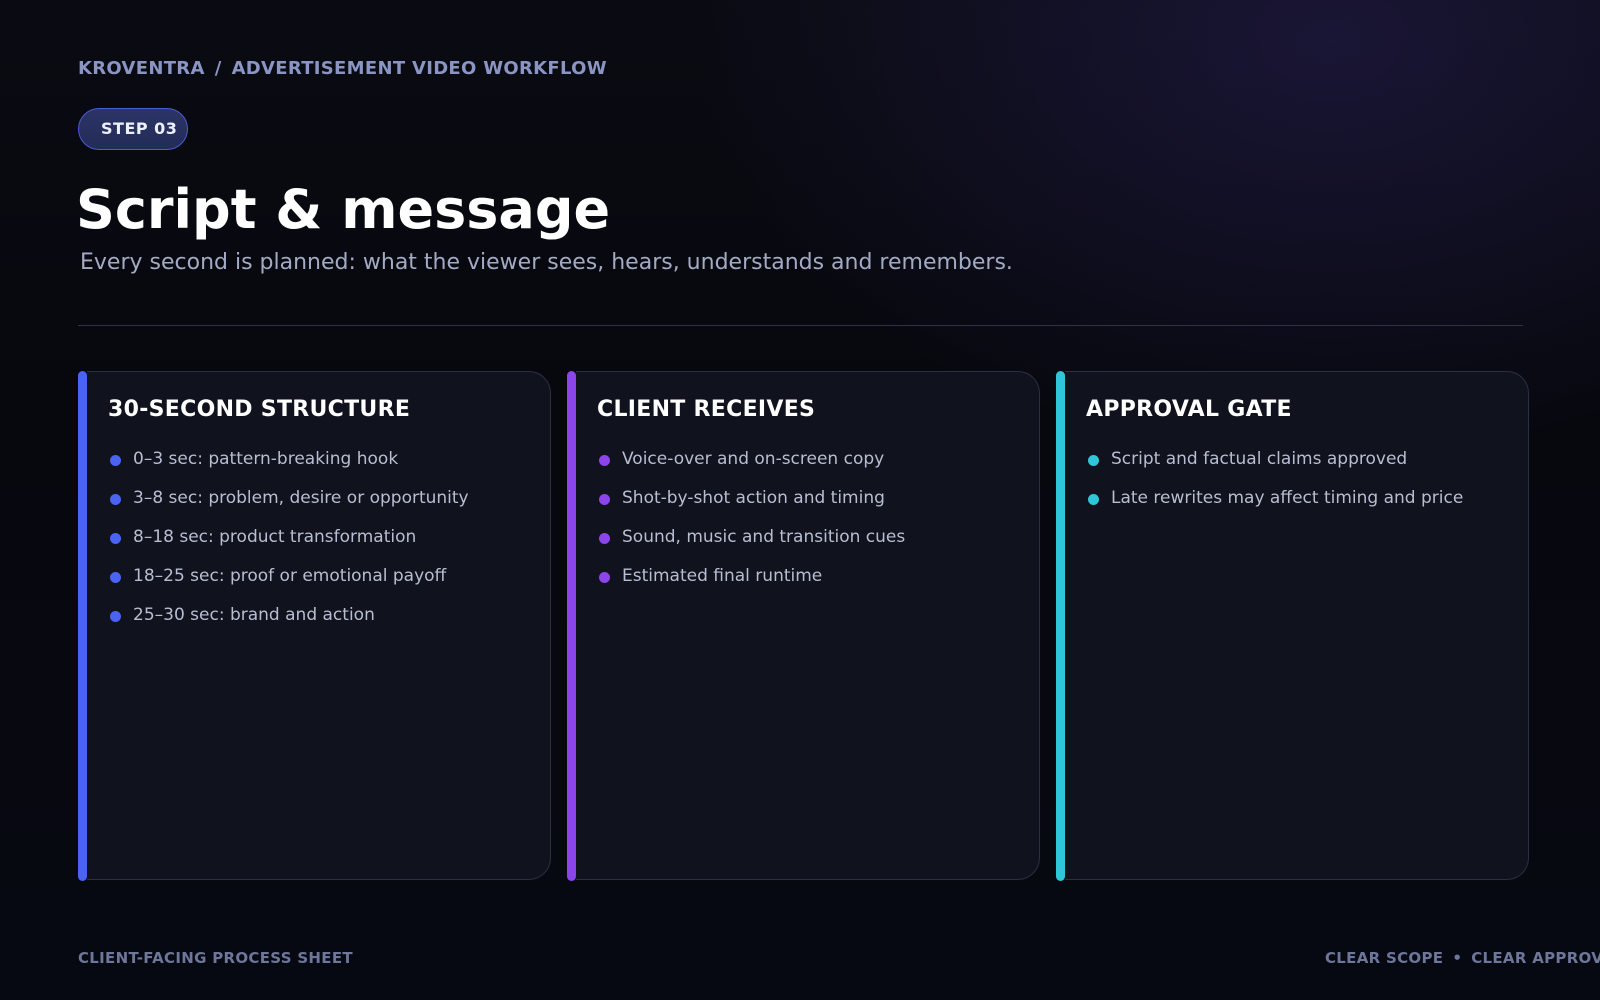 The height and width of the screenshot is (1000, 1600). I want to click on list-item-text: Voice-over and on-screen copy, so click(753, 459).